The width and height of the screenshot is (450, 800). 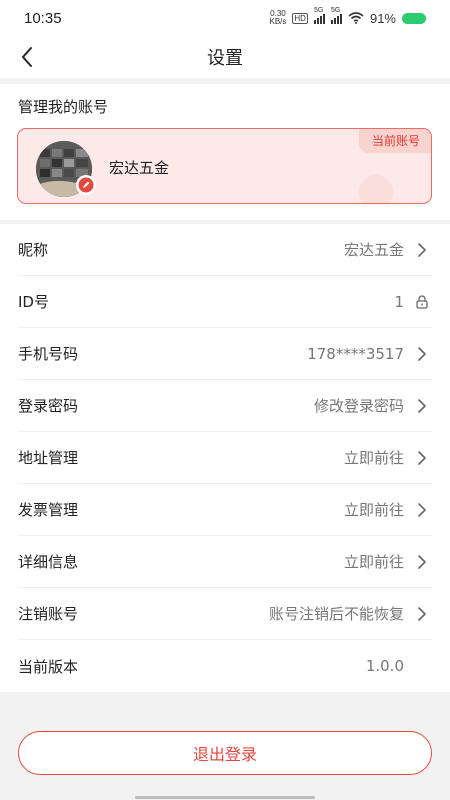 What do you see at coordinates (422, 302) in the screenshot?
I see `lock-icon` at bounding box center [422, 302].